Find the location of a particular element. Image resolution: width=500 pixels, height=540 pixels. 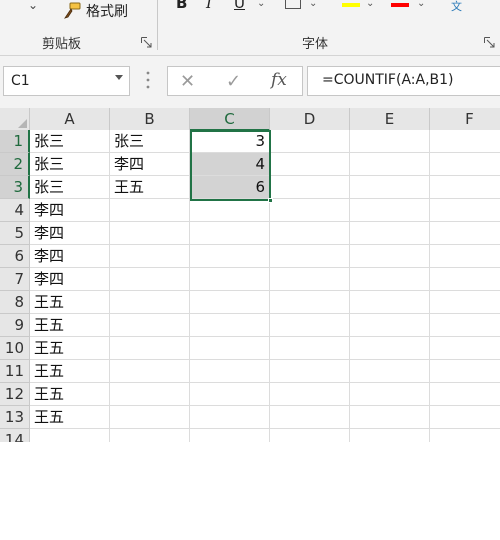

cell-a11: 王五 is located at coordinates (70, 371).